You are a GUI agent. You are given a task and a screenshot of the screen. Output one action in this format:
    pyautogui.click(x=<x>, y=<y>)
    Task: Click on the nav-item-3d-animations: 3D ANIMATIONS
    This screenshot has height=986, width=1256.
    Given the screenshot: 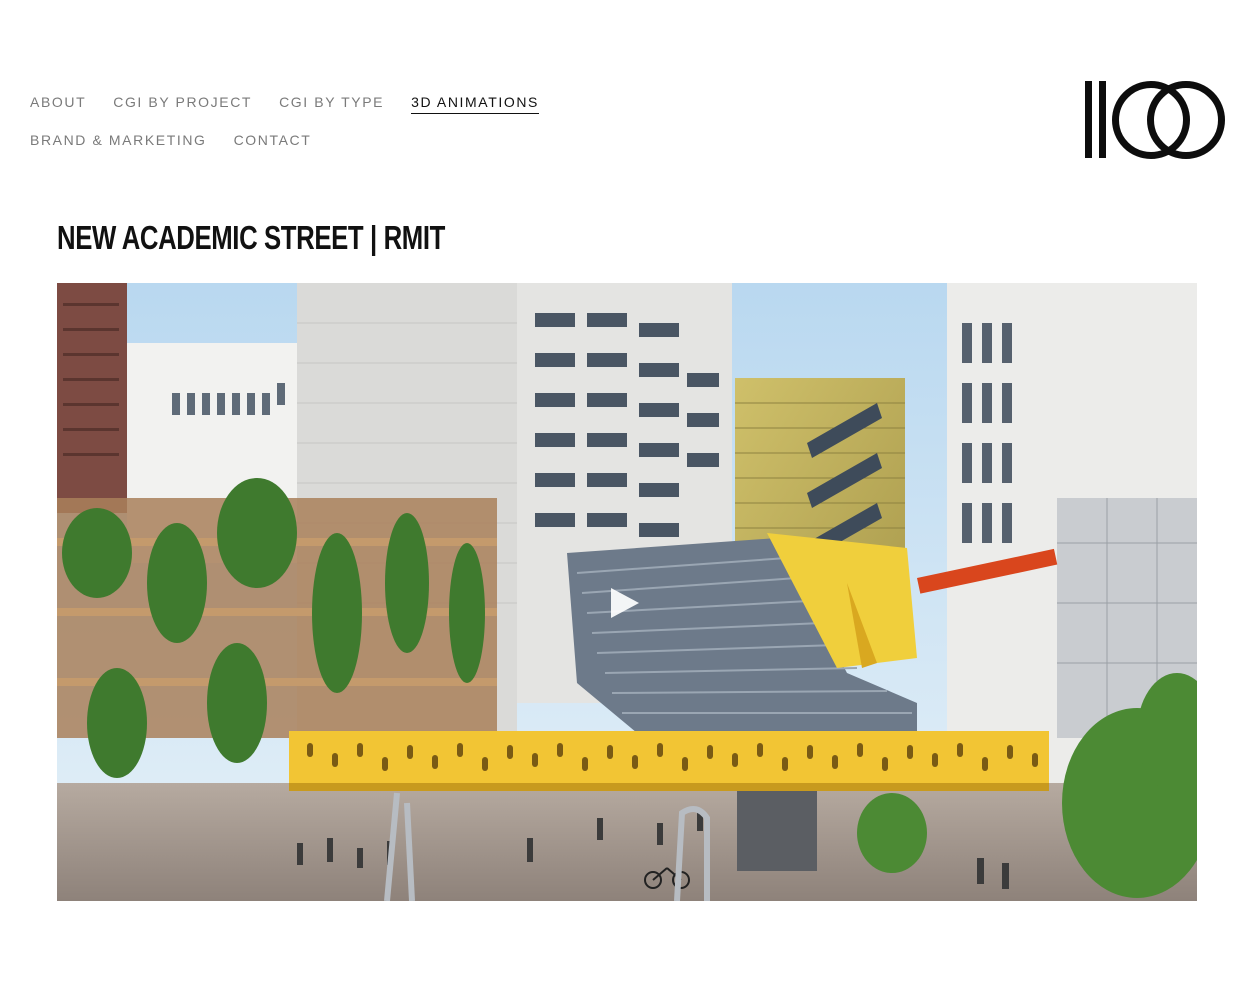 What is the action you would take?
    pyautogui.click(x=475, y=103)
    